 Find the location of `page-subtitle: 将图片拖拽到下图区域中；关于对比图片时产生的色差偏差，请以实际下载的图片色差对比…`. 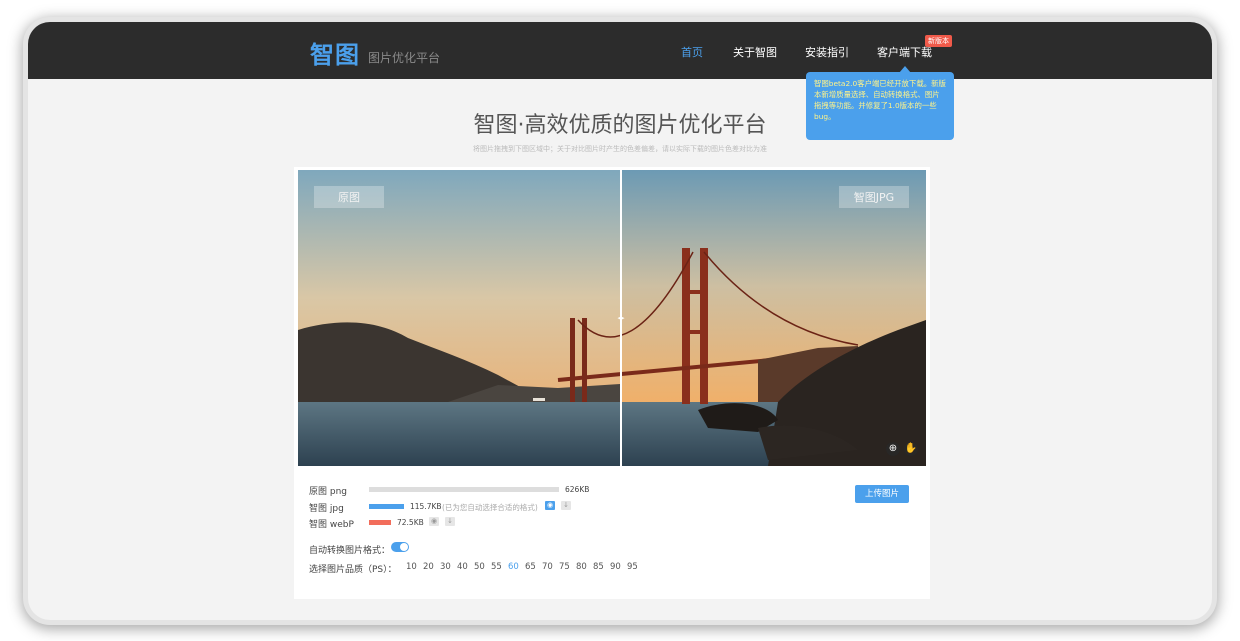

page-subtitle: 将图片拖拽到下图区域中；关于对比图片时产生的色差偏差，请以实际下载的图片色差对比… is located at coordinates (620, 149).